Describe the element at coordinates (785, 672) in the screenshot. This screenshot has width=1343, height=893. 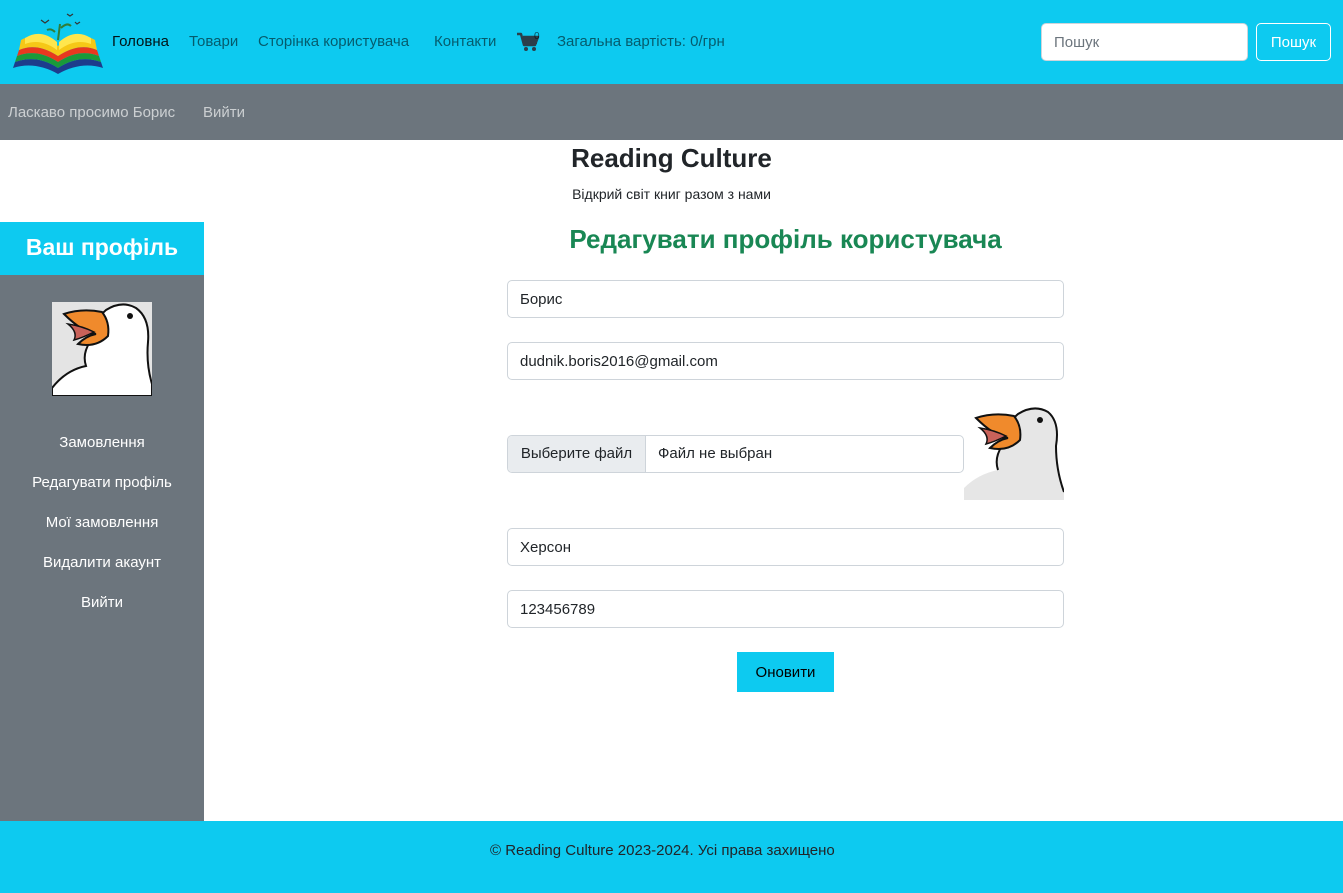
I see `update-button: Оновити` at that location.